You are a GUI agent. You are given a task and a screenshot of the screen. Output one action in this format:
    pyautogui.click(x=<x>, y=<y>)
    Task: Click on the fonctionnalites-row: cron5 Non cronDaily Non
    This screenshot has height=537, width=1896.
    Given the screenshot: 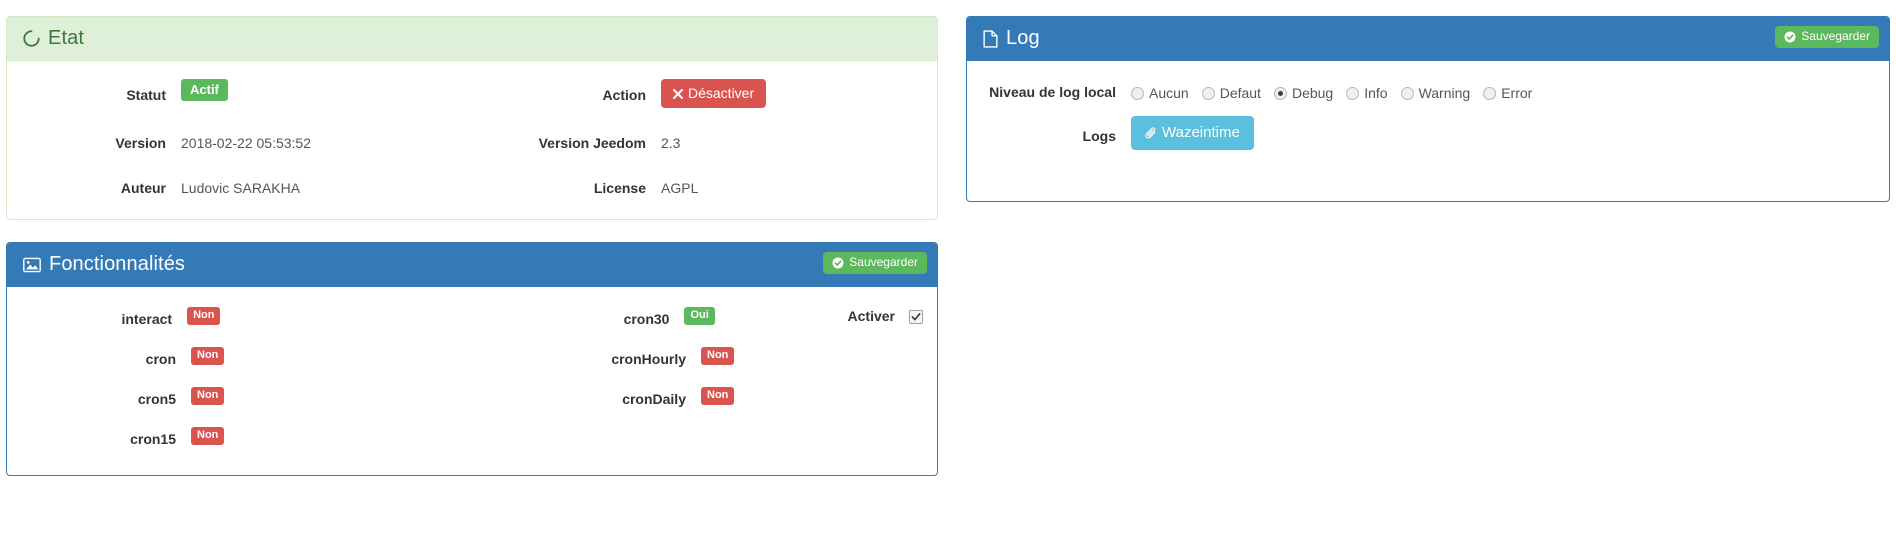 What is the action you would take?
    pyautogui.click(x=472, y=395)
    